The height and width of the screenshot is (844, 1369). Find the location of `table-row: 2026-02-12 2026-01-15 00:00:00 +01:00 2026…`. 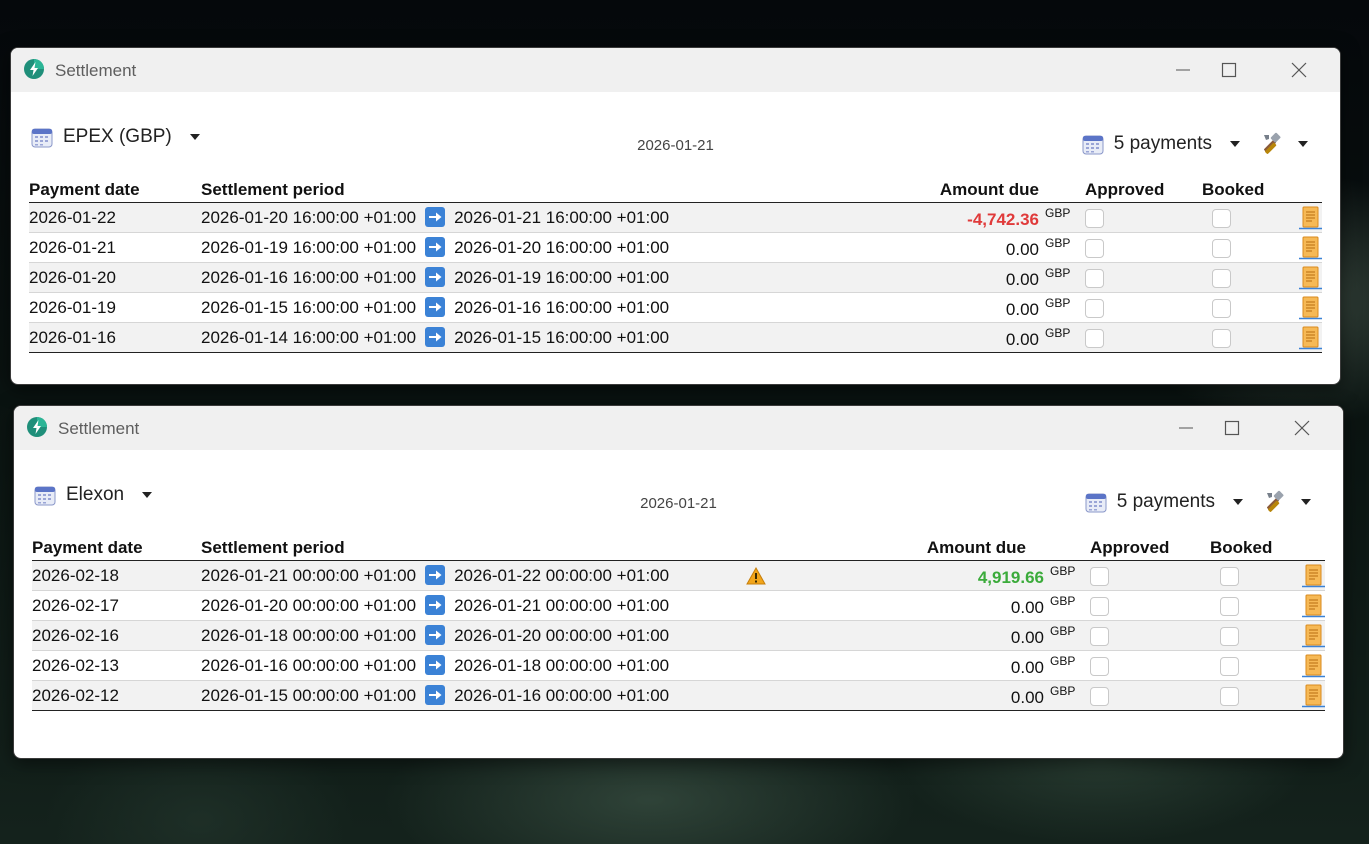

table-row: 2026-02-12 2026-01-15 00:00:00 +01:00 2026… is located at coordinates (679, 695).